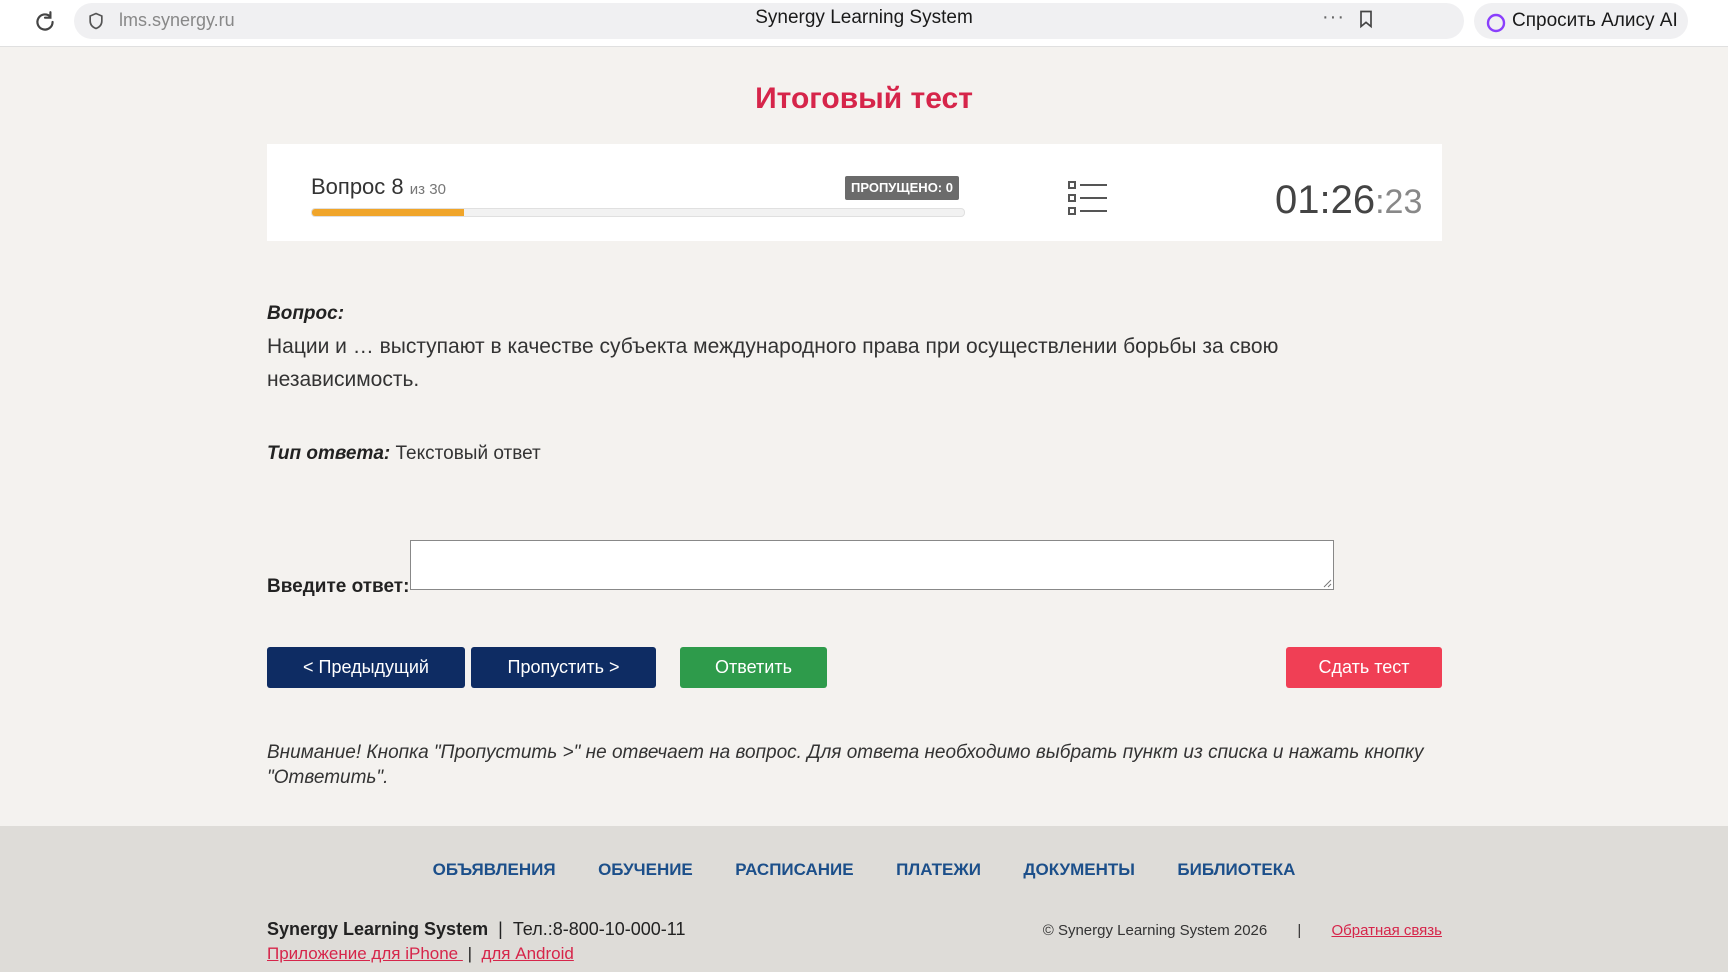 The image size is (1728, 972). Describe the element at coordinates (864, 17) in the screenshot. I see `browser-page-title: Synergy Learning System` at that location.